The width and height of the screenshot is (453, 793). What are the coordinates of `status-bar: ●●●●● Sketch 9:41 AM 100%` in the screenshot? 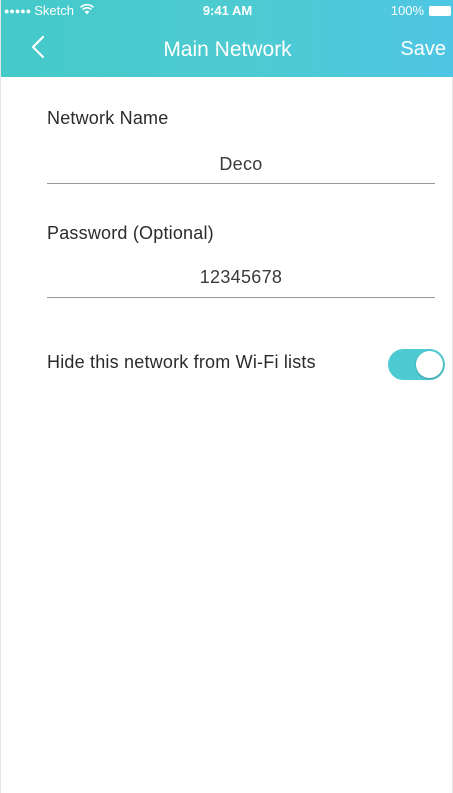 It's located at (227, 11).